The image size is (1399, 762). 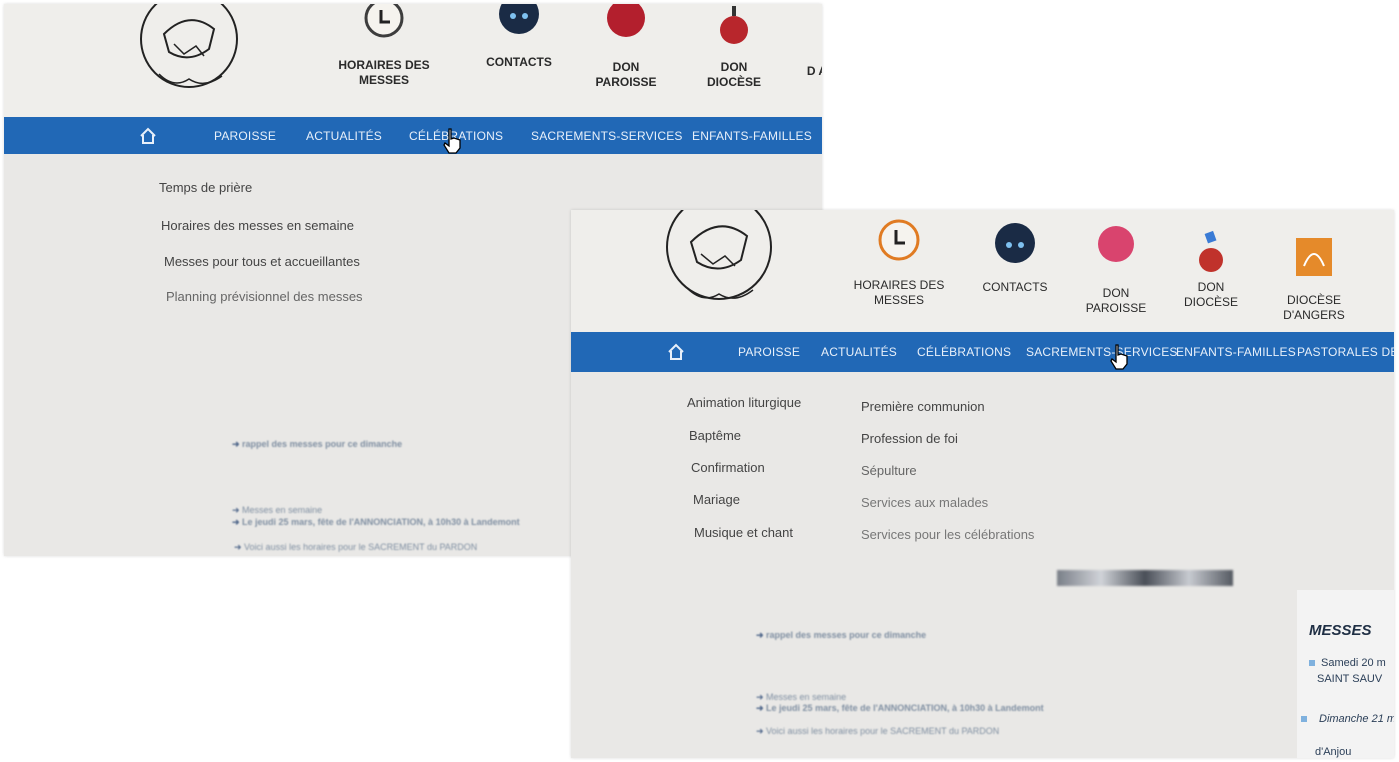 What do you see at coordinates (716, 499) in the screenshot?
I see `dropdown-item: Mariage` at bounding box center [716, 499].